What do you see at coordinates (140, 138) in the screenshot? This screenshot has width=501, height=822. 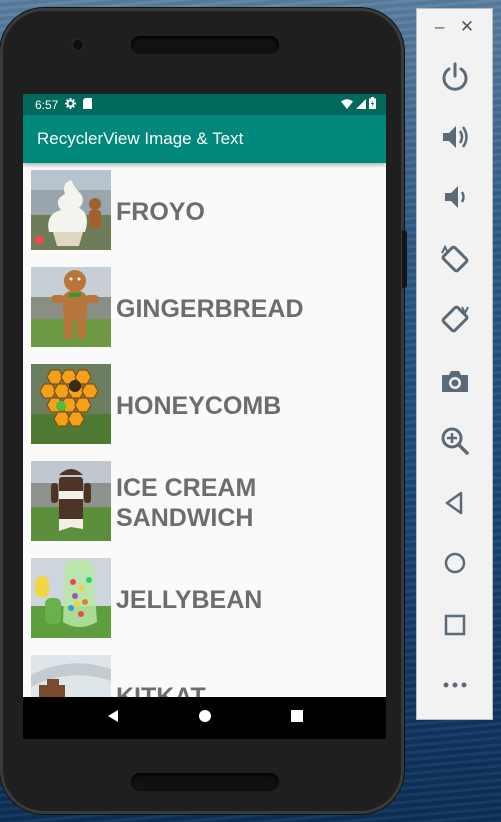 I see `app-title: RecyclerView Image & Text` at bounding box center [140, 138].